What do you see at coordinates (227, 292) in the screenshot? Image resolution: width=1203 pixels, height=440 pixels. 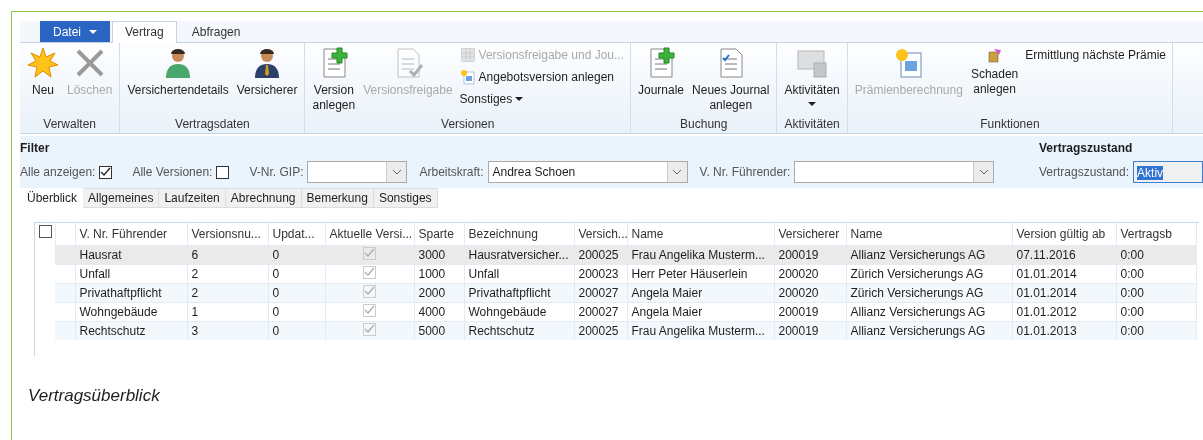 I see `table-cell: 2` at bounding box center [227, 292].